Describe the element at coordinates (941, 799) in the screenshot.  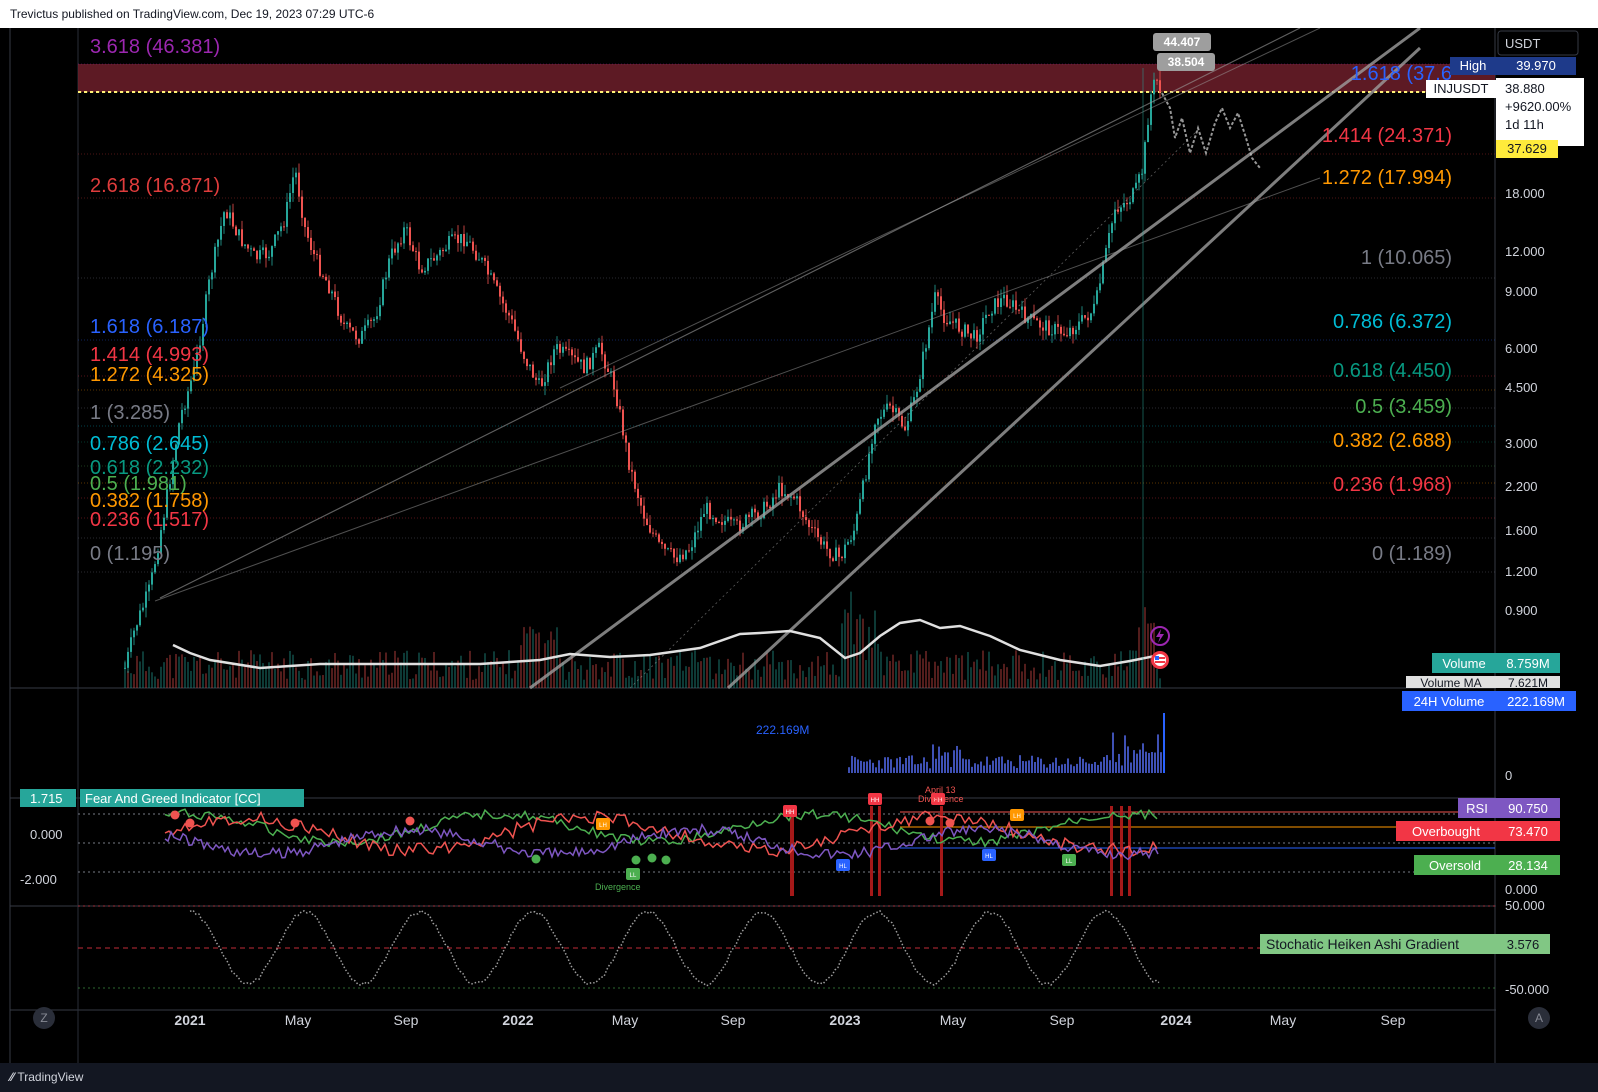
I see `divergence-annotation: Divergence` at that location.